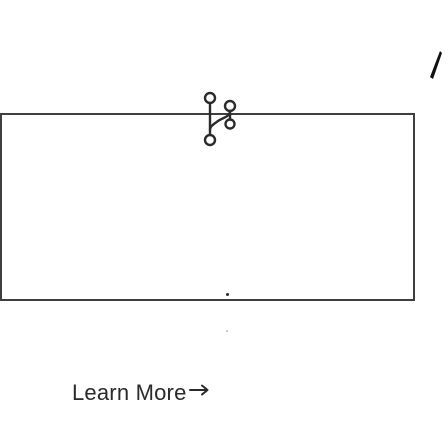 The width and height of the screenshot is (448, 448). I want to click on learn-more-link: Learn More, so click(141, 393).